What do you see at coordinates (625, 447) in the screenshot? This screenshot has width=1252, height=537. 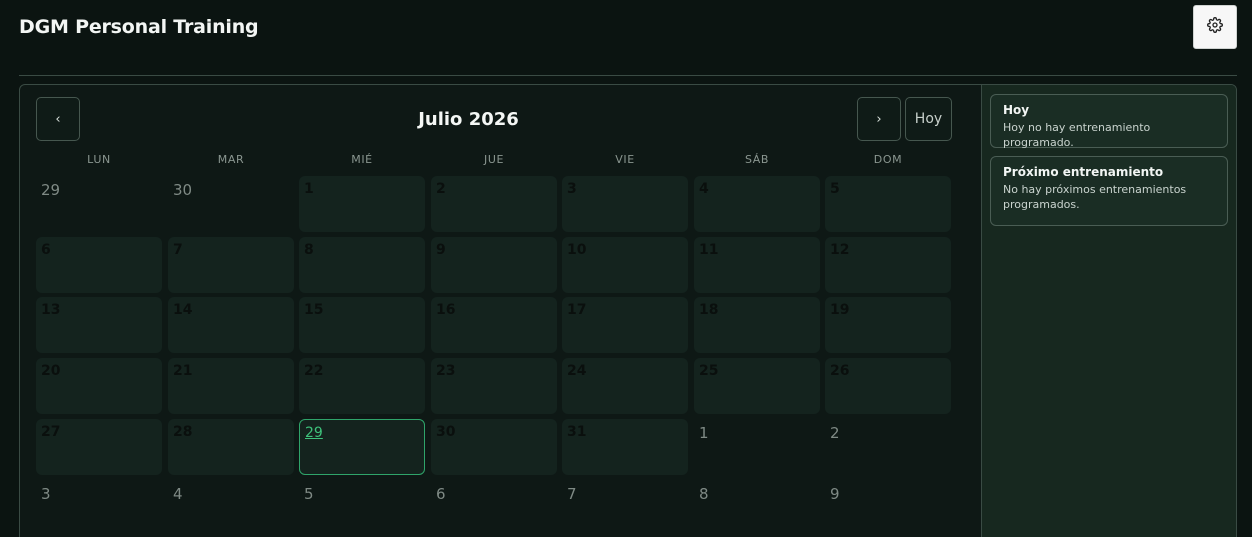 I see `day-cell: 31` at bounding box center [625, 447].